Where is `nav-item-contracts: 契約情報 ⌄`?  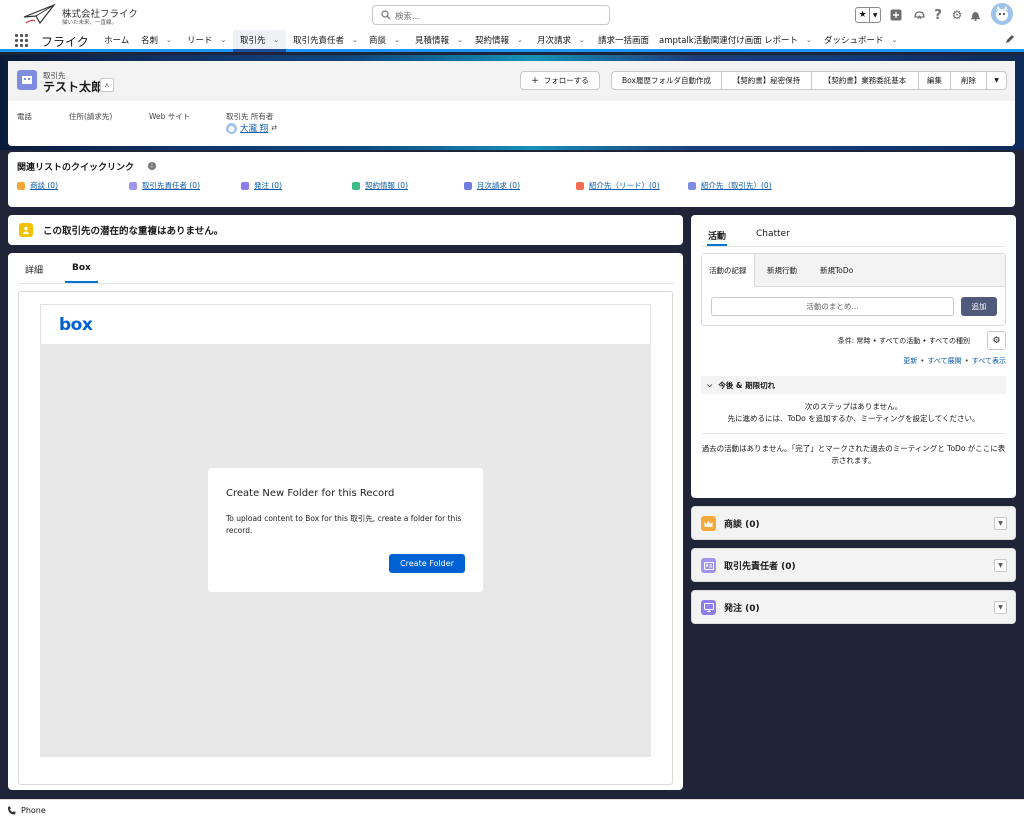 nav-item-contracts: 契約情報 ⌄ is located at coordinates (499, 39).